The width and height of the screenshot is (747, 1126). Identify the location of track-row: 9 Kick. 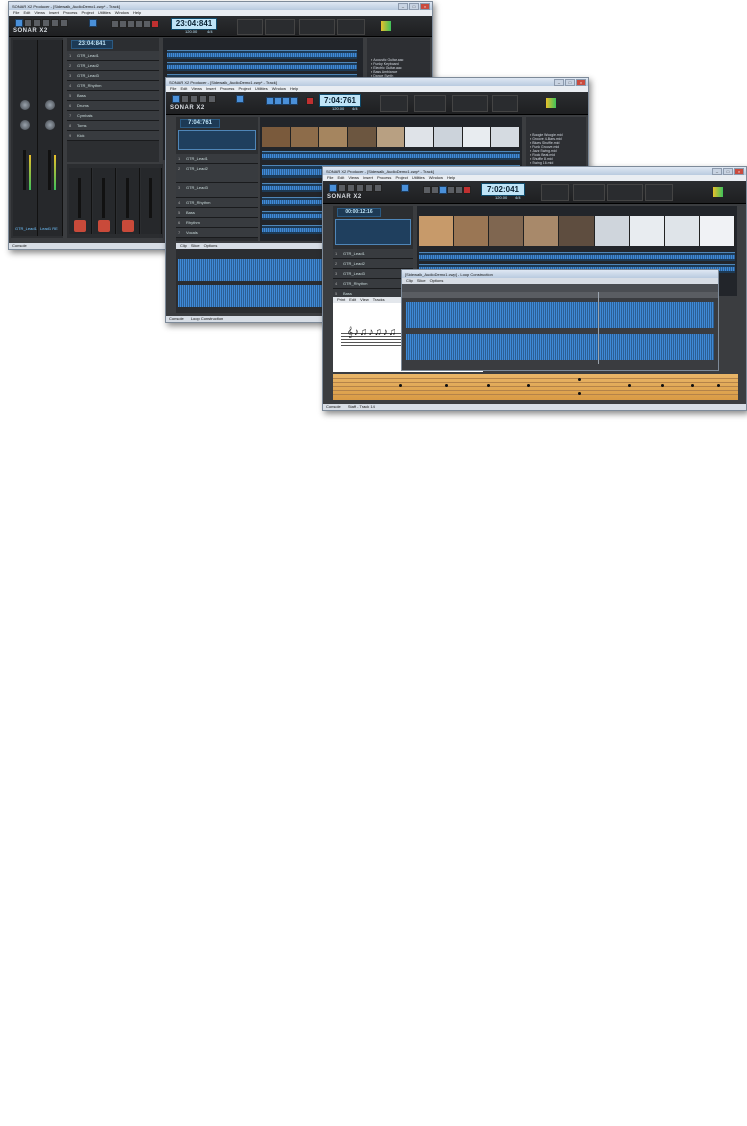
(113, 136).